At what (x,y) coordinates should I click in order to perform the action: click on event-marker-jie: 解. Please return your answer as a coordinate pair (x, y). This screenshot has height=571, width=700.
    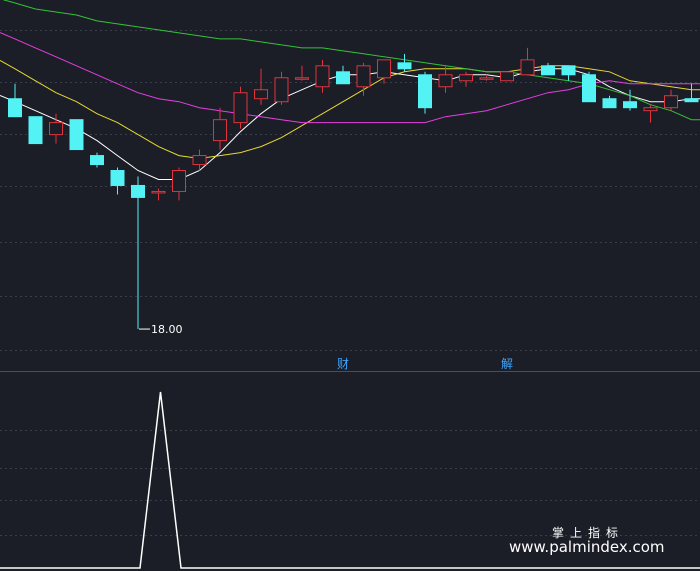
    Looking at the image, I should click on (507, 364).